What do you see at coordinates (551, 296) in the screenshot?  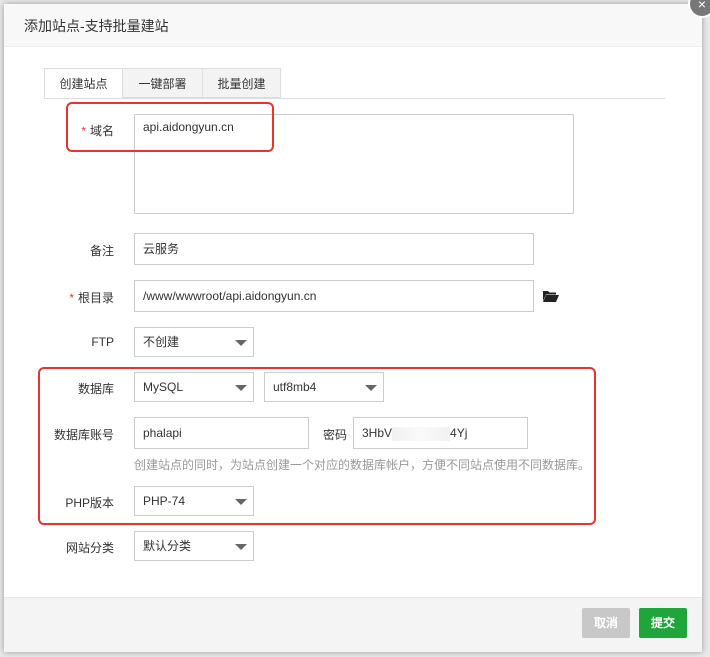 I see `folder-open-icon` at bounding box center [551, 296].